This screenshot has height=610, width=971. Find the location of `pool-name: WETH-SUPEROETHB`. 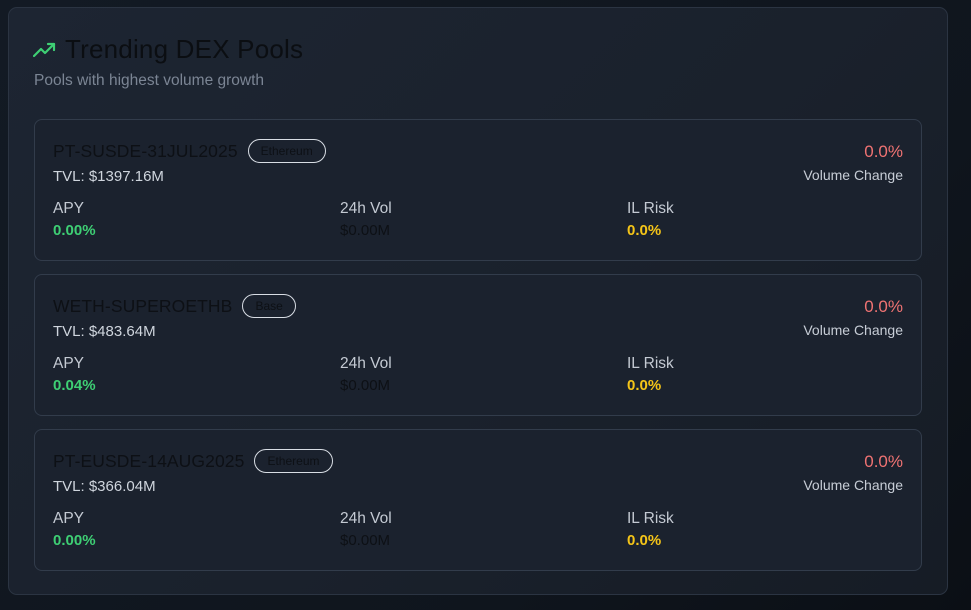

pool-name: WETH-SUPEROETHB is located at coordinates (143, 305).